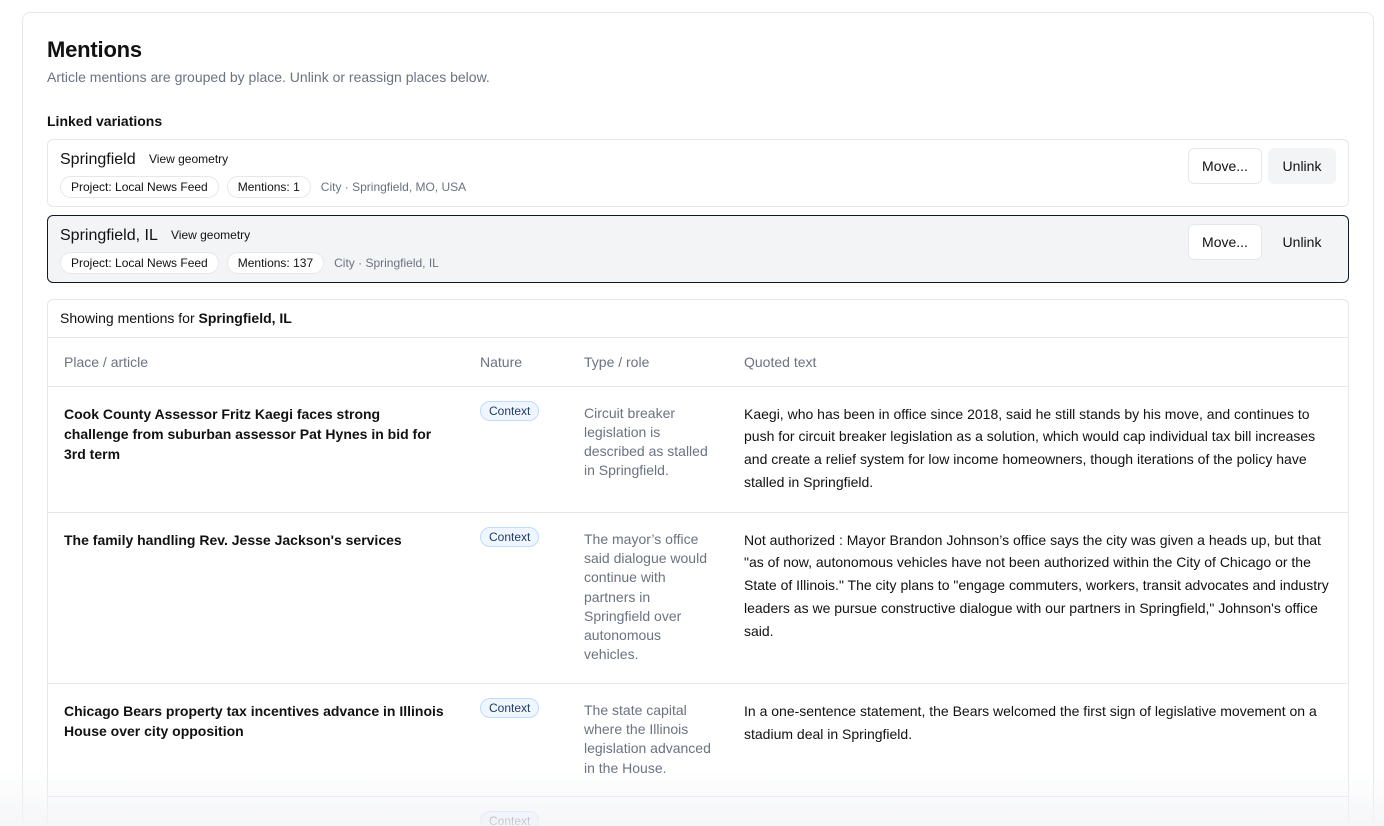 This screenshot has height=826, width=1384. I want to click on article-title, so click(256, 811).